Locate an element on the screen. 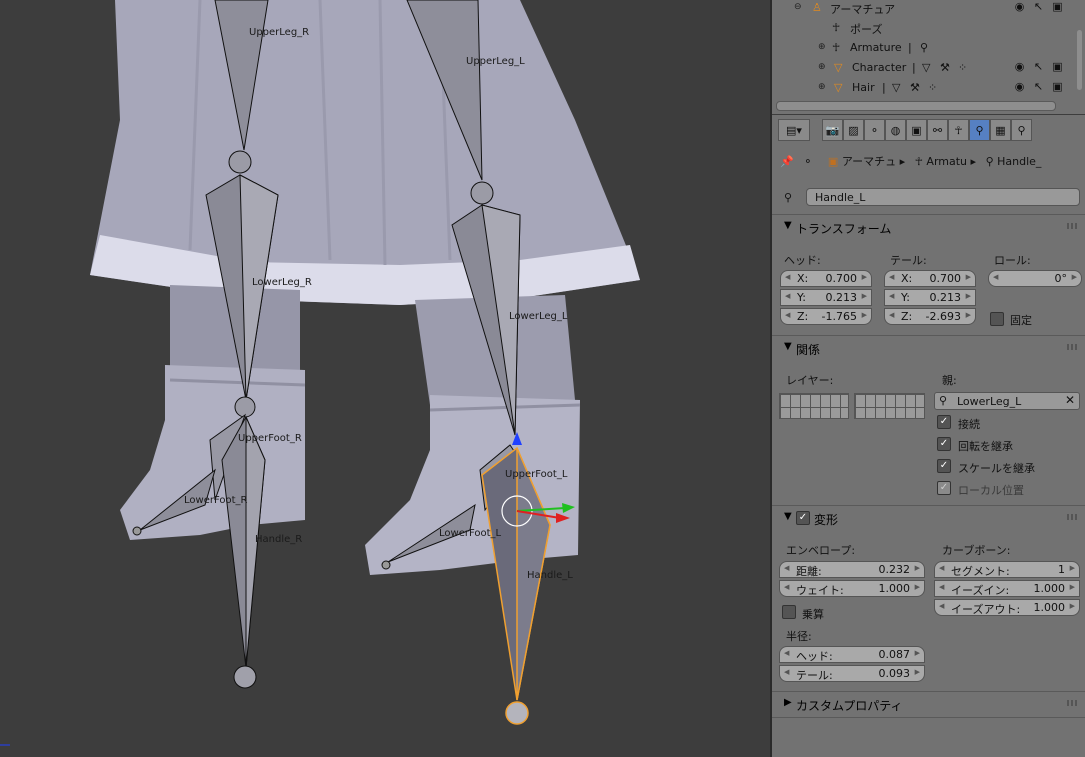 The width and height of the screenshot is (1085, 757). envelope-label: エンベロープ: is located at coordinates (821, 550).